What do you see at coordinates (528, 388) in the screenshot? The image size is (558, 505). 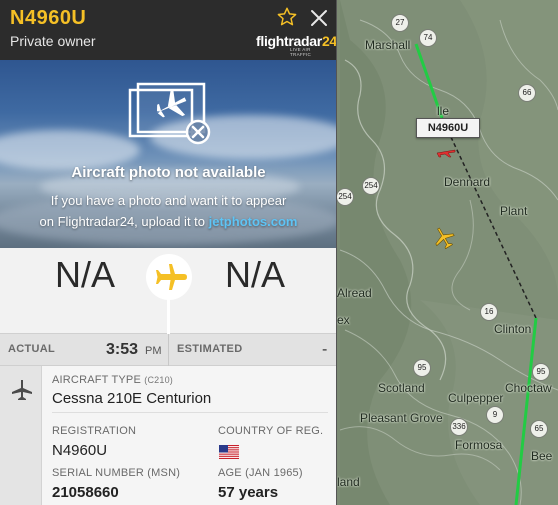 I see `place-label: Choctaw` at bounding box center [528, 388].